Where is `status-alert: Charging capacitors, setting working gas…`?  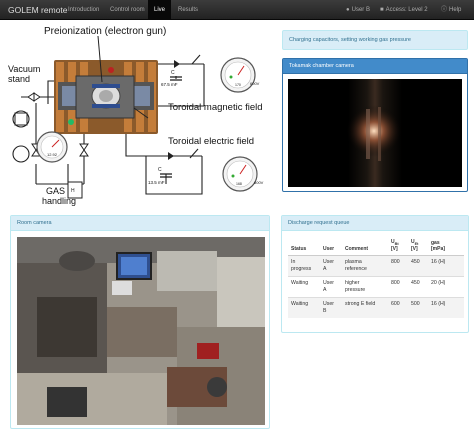 status-alert: Charging capacitors, setting working gas… is located at coordinates (375, 40).